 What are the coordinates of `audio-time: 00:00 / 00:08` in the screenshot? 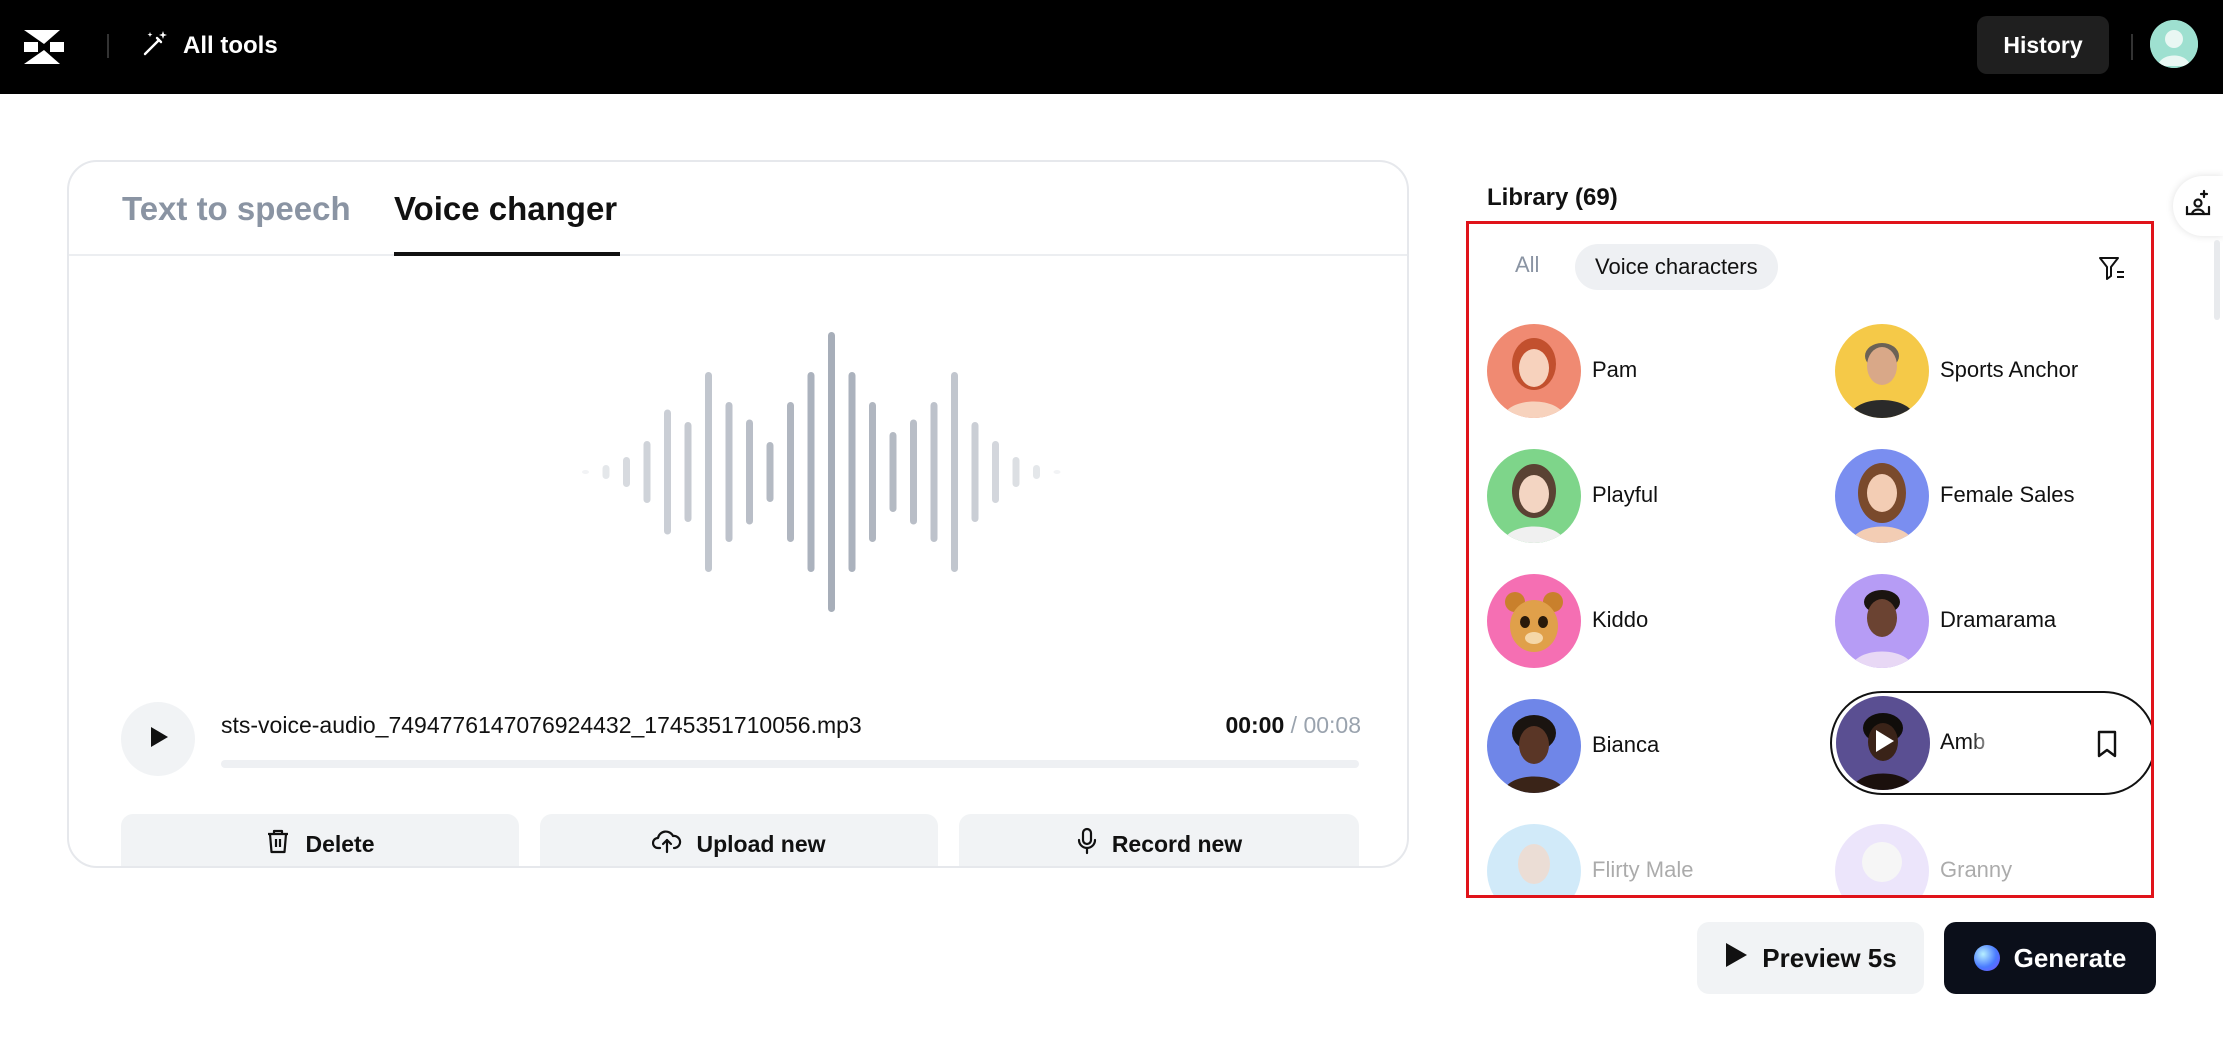 It's located at (1293, 725).